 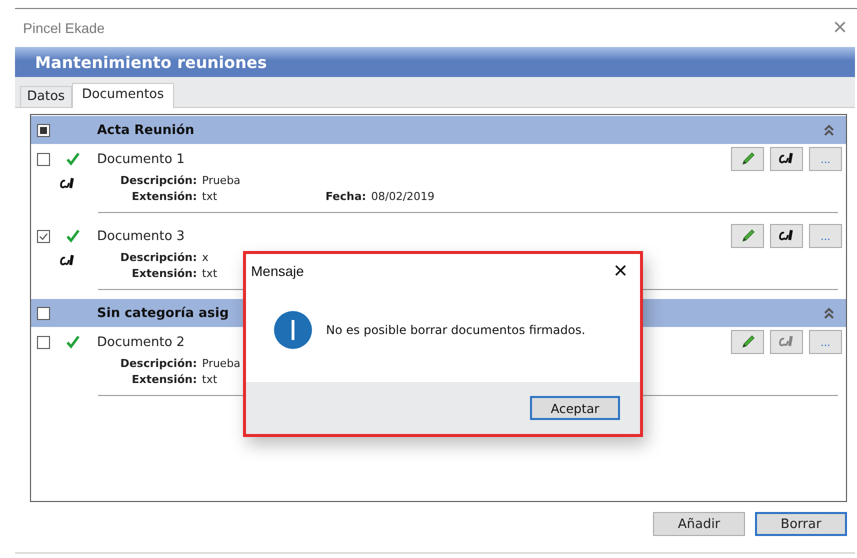 What do you see at coordinates (801, 524) in the screenshot?
I see `footer-button: Borrar` at bounding box center [801, 524].